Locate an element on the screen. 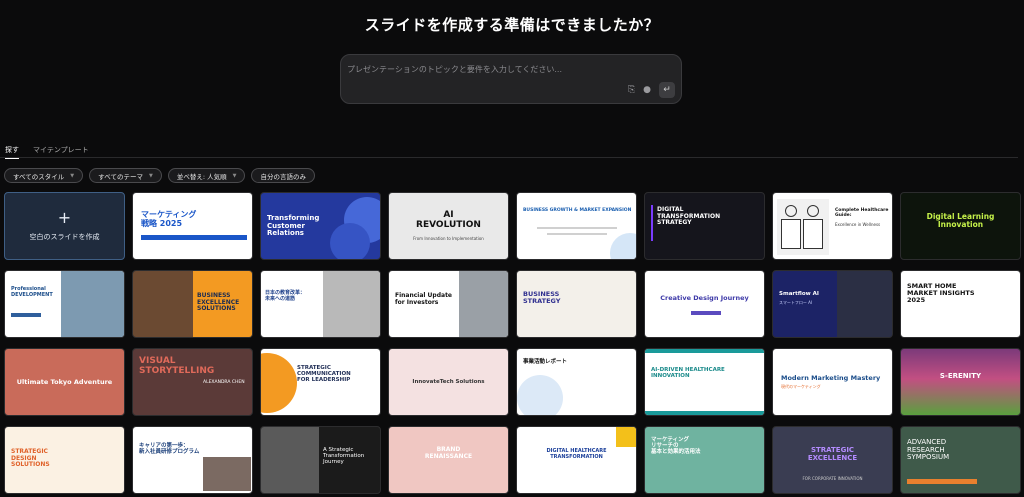 The image size is (1024, 497). template-card: BUSINESS STRATEGY is located at coordinates (576, 304).